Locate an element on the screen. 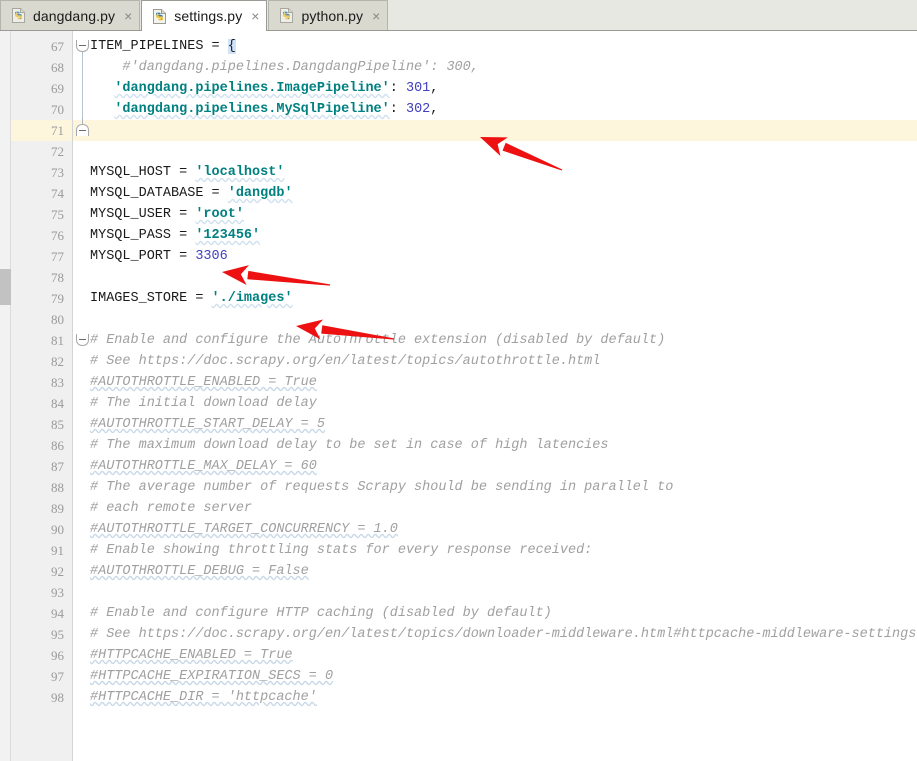 Image resolution: width=917 pixels, height=761 pixels. code-line: ITEM_PIPELINES = { is located at coordinates (163, 46).